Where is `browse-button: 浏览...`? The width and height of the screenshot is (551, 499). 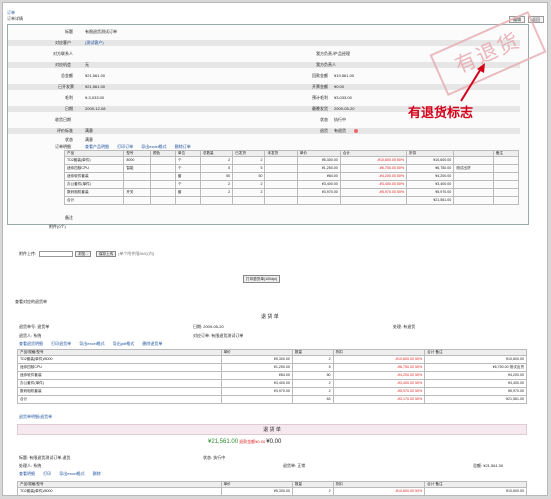
browse-button: 浏览... is located at coordinates (83, 254).